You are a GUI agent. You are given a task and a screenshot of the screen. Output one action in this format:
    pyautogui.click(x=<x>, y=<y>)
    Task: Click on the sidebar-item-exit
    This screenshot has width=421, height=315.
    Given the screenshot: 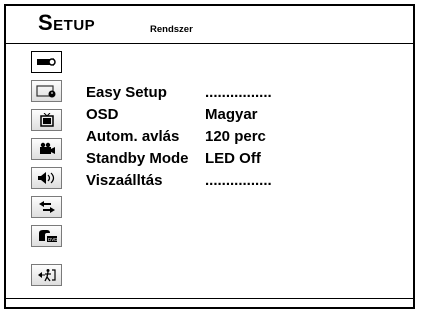 What is the action you would take?
    pyautogui.click(x=46, y=275)
    